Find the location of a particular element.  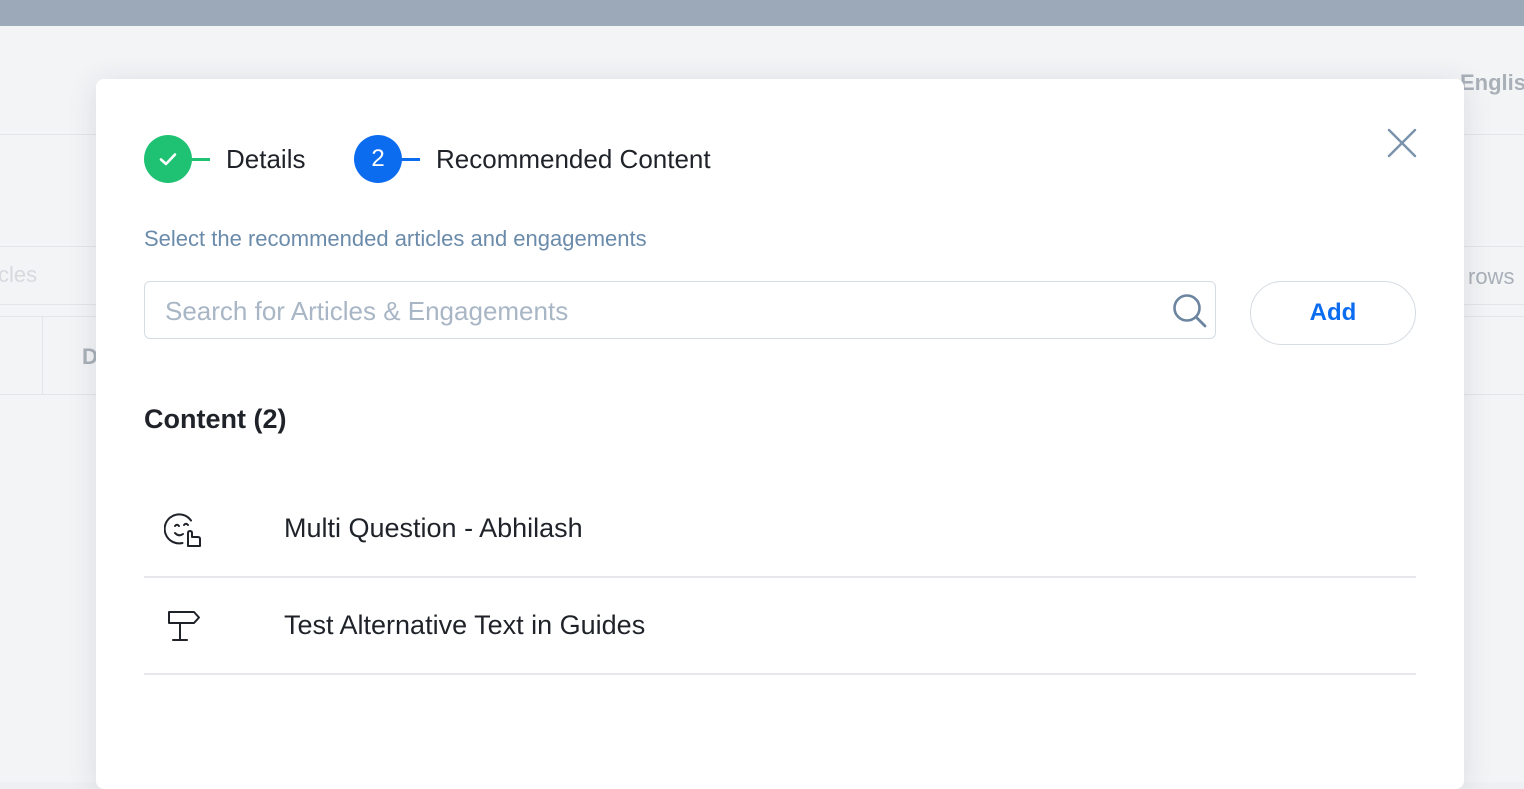

close-icon is located at coordinates (1402, 143).